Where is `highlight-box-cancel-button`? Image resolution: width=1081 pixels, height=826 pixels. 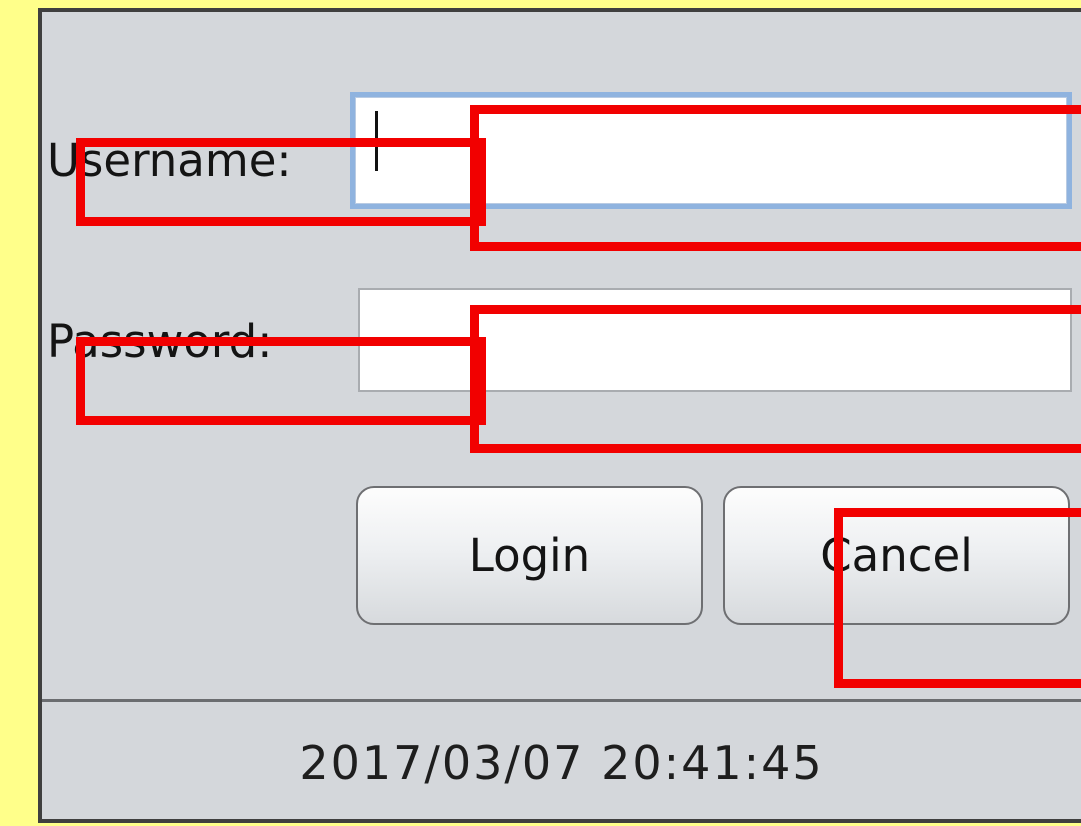
highlight-box-cancel-button is located at coordinates (957, 598).